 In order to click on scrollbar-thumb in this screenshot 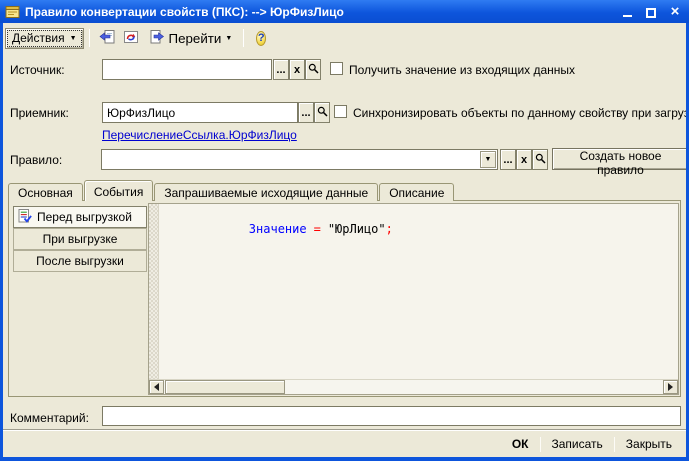, I will do `click(225, 387)`.